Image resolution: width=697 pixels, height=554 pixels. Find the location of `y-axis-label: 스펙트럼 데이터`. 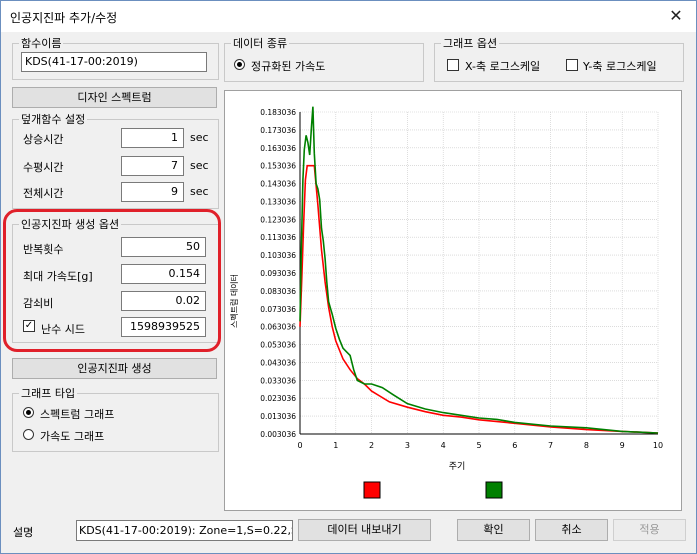

y-axis-label: 스펙트럼 데이터 is located at coordinates (234, 301).